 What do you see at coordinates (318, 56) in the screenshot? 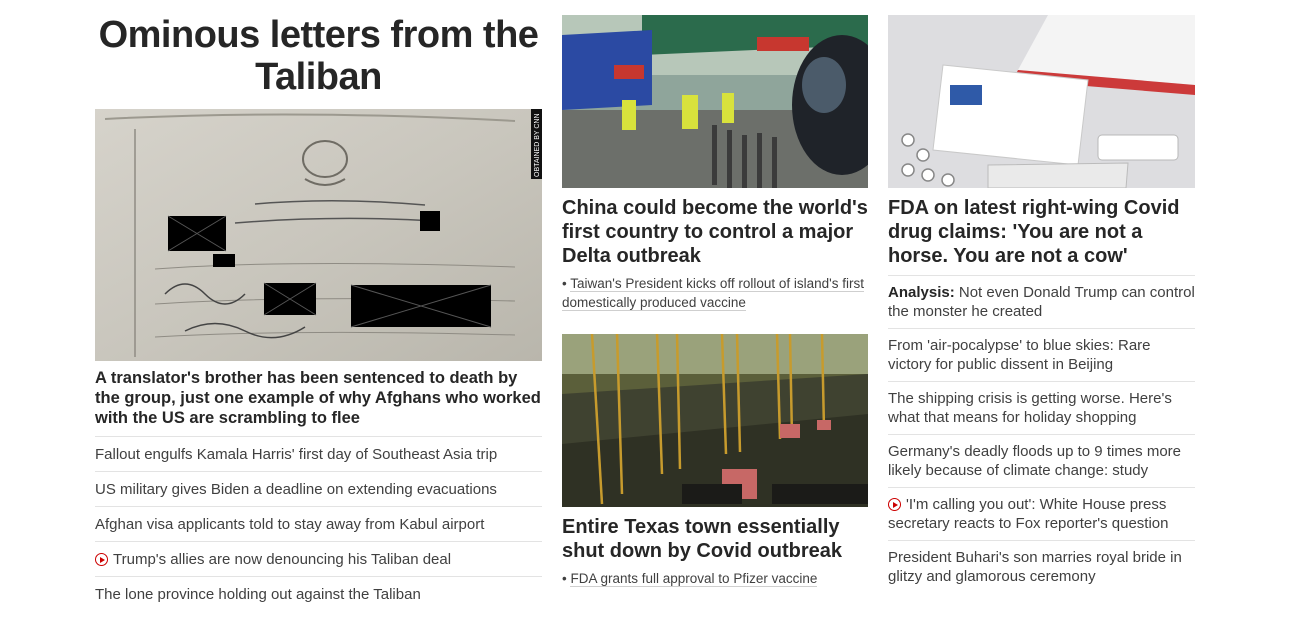
I see `lead-headline: Ominous letters from the Taliban` at bounding box center [318, 56].